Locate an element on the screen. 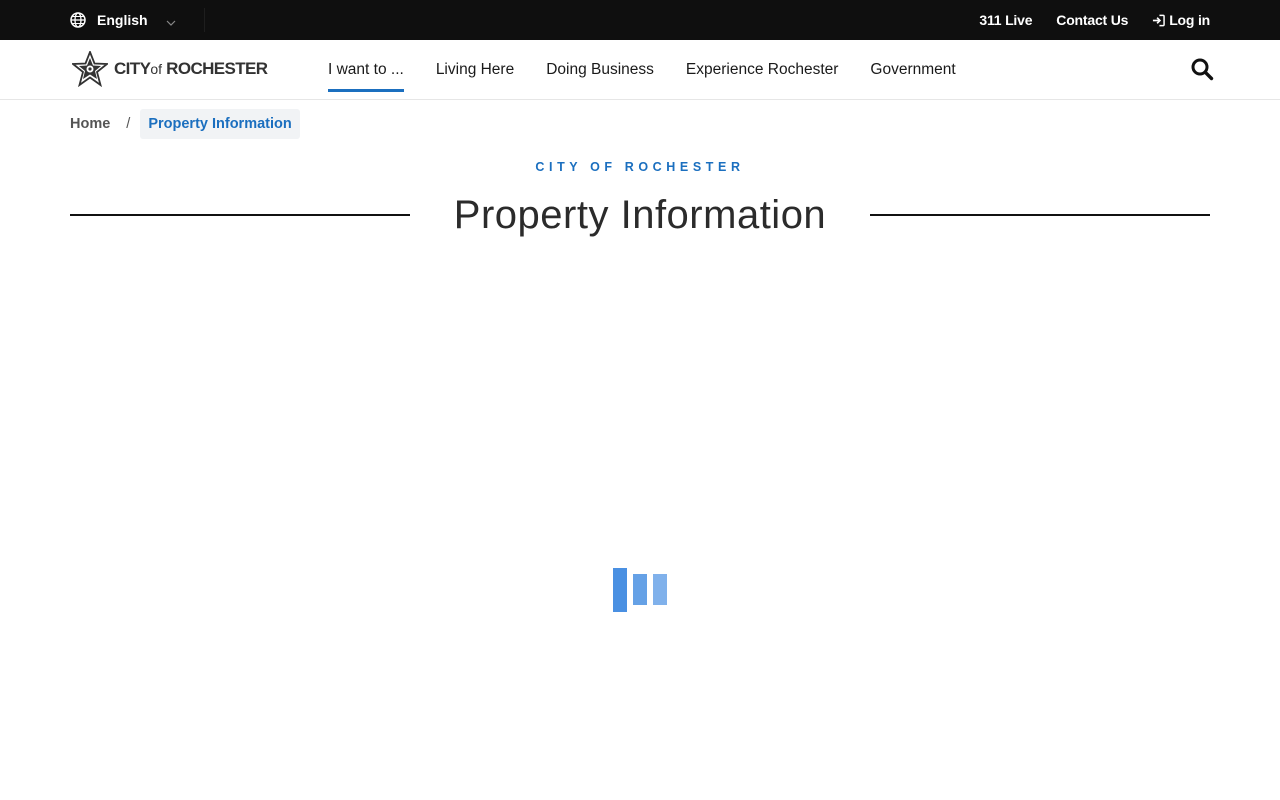 This screenshot has height=800, width=1280. sign-in-icon is located at coordinates (1159, 20).